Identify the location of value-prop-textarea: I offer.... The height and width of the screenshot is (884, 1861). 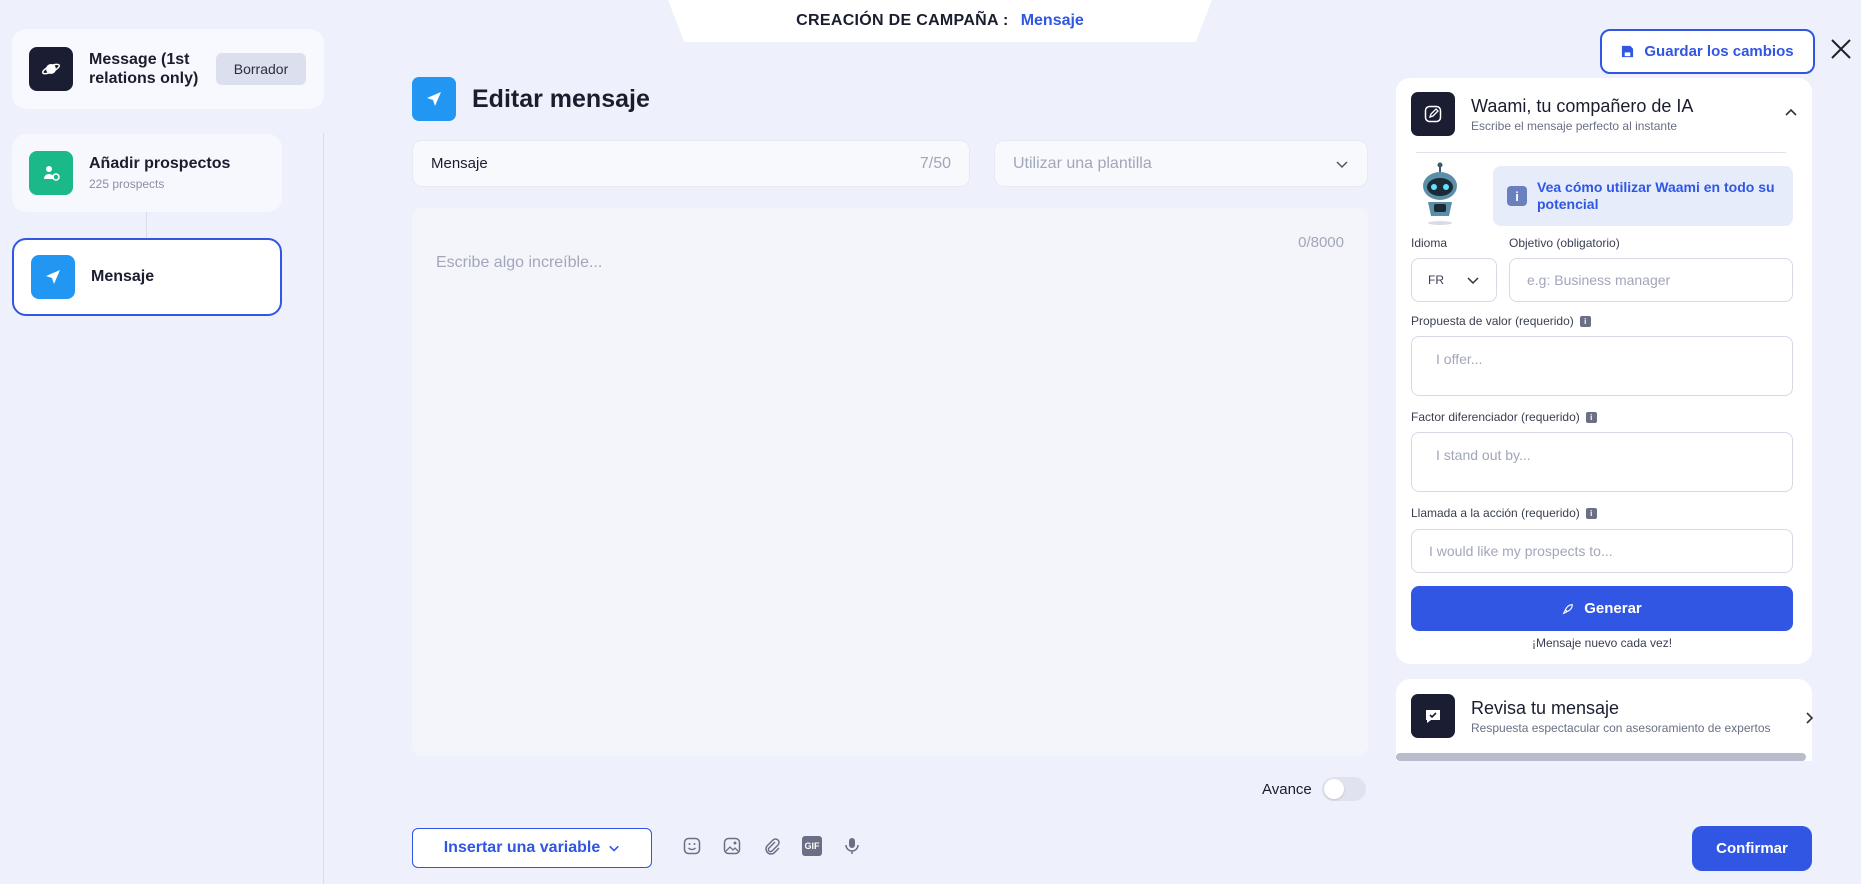
(1602, 366).